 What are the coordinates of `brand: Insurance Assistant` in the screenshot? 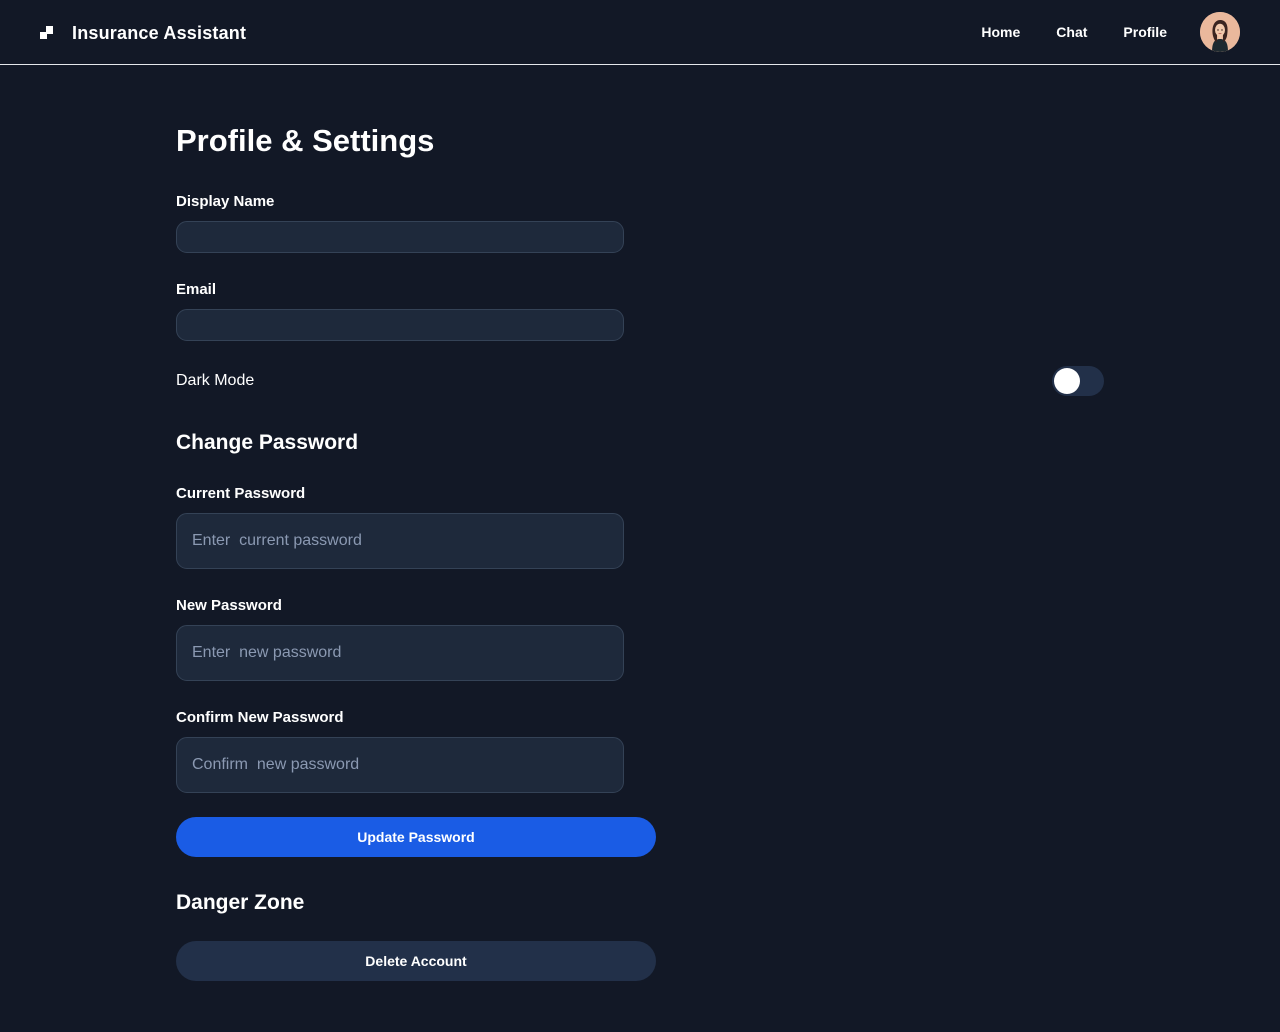 It's located at (143, 33).